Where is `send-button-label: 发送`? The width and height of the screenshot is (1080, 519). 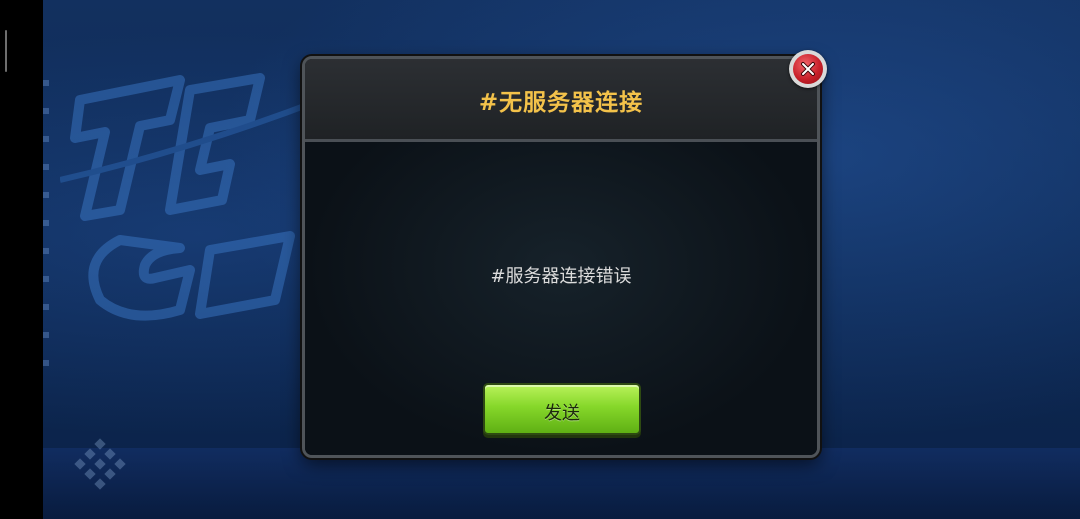
send-button-label: 发送 is located at coordinates (562, 413).